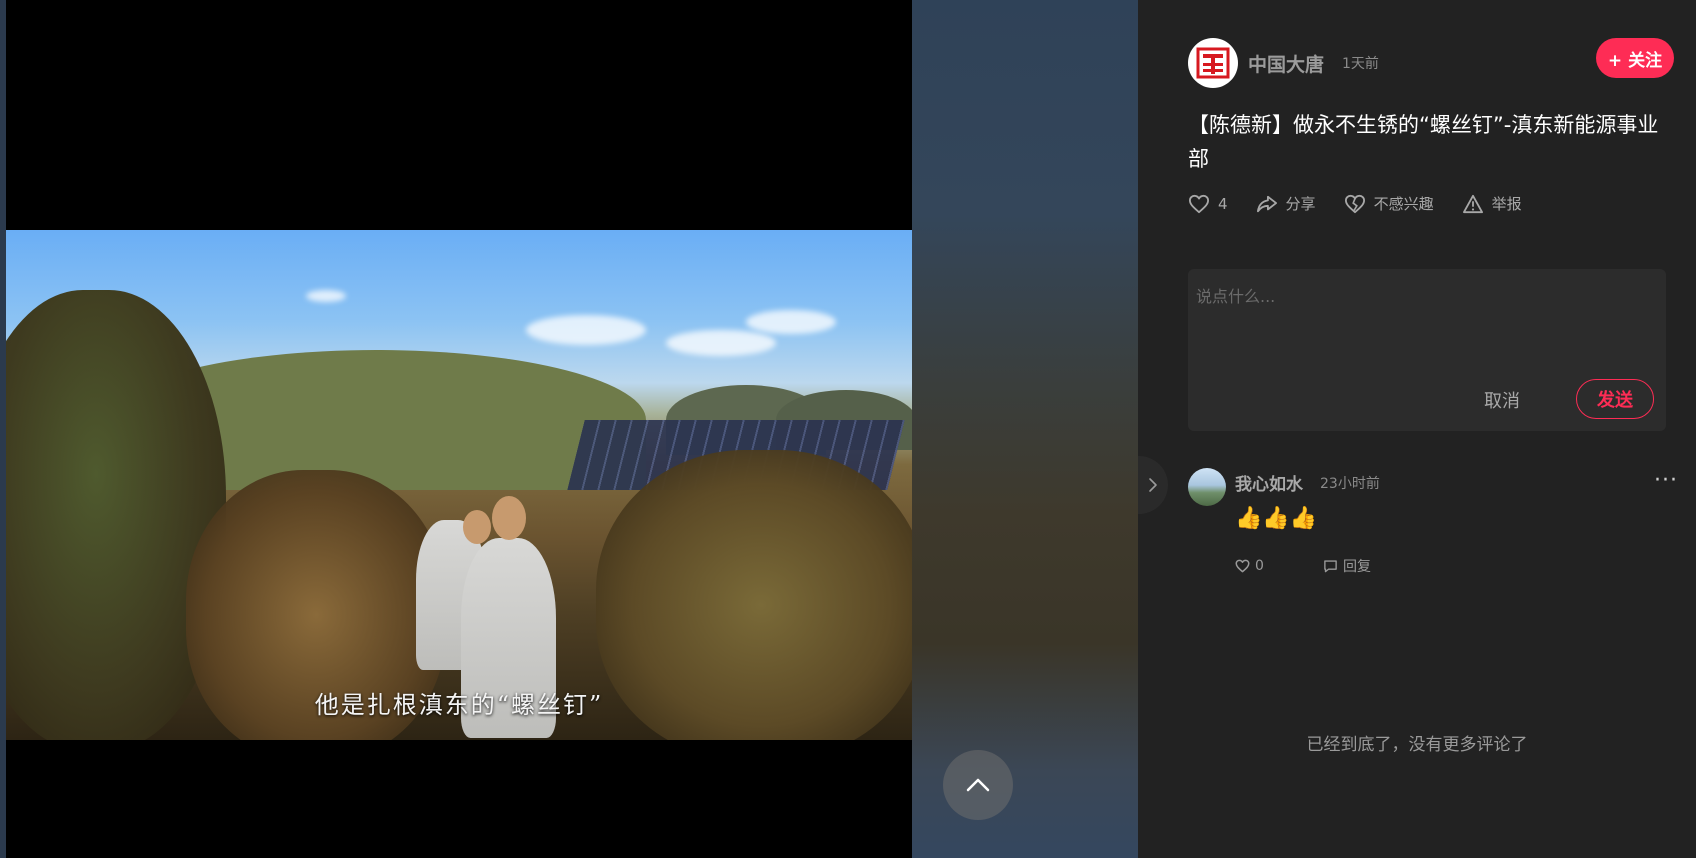 This screenshot has height=858, width=1696. Describe the element at coordinates (1502, 400) in the screenshot. I see `cancel-button: 取消` at that location.